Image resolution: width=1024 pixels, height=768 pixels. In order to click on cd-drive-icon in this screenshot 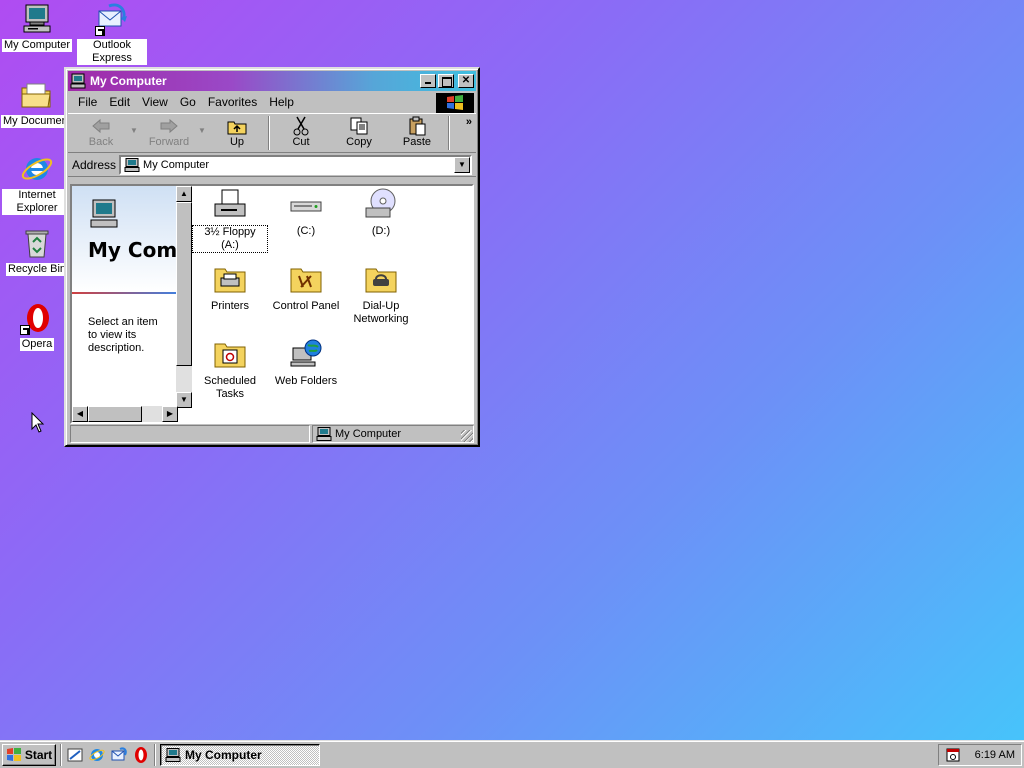, I will do `click(381, 204)`.